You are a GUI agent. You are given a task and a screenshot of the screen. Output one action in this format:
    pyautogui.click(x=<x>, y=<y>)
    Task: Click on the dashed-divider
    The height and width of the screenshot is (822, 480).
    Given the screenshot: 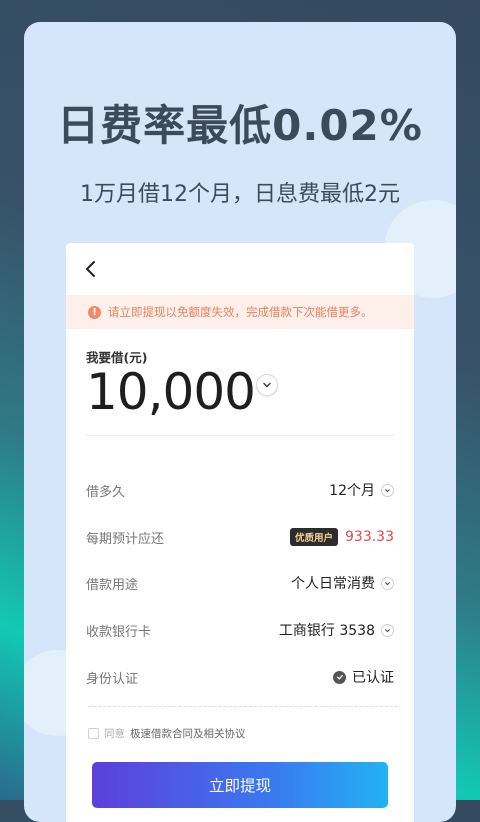 What is the action you would take?
    pyautogui.click(x=243, y=706)
    